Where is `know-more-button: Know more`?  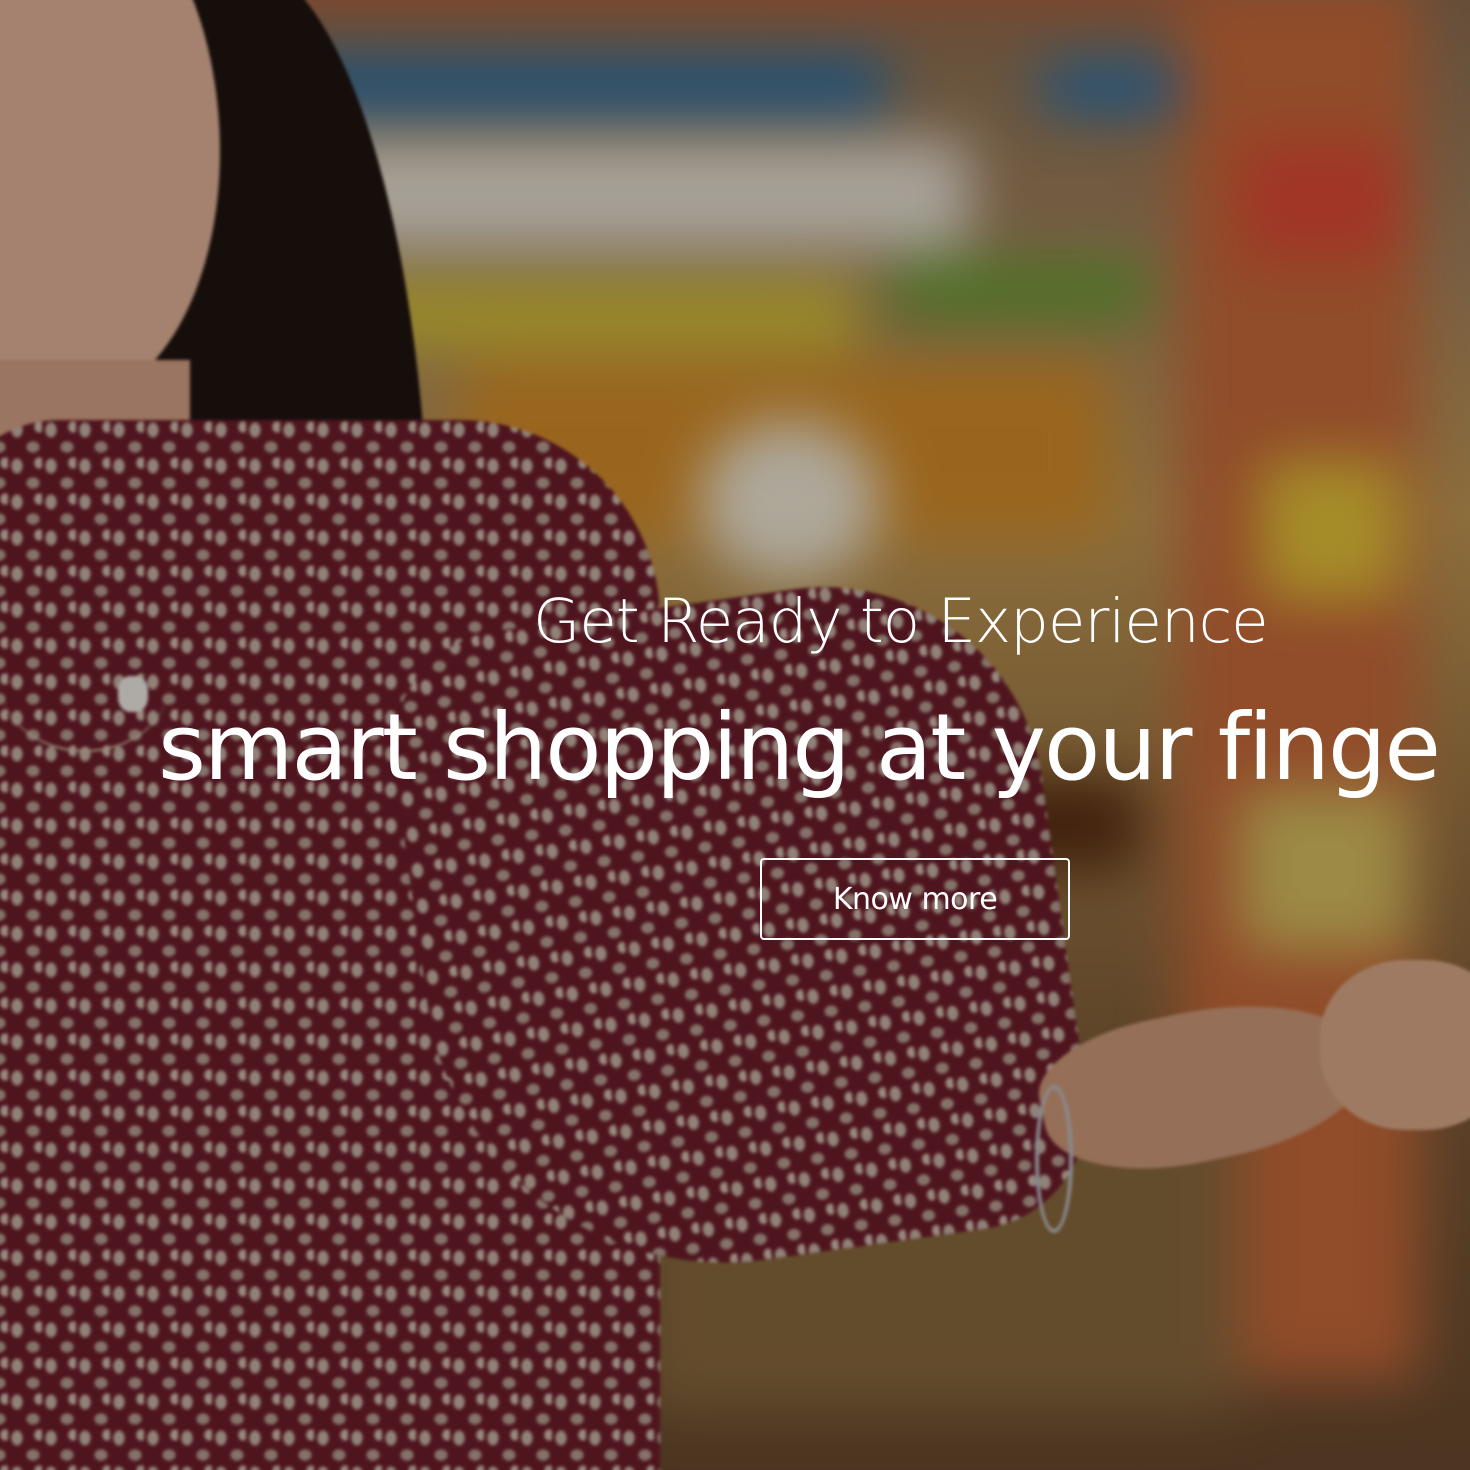 know-more-button: Know more is located at coordinates (915, 899).